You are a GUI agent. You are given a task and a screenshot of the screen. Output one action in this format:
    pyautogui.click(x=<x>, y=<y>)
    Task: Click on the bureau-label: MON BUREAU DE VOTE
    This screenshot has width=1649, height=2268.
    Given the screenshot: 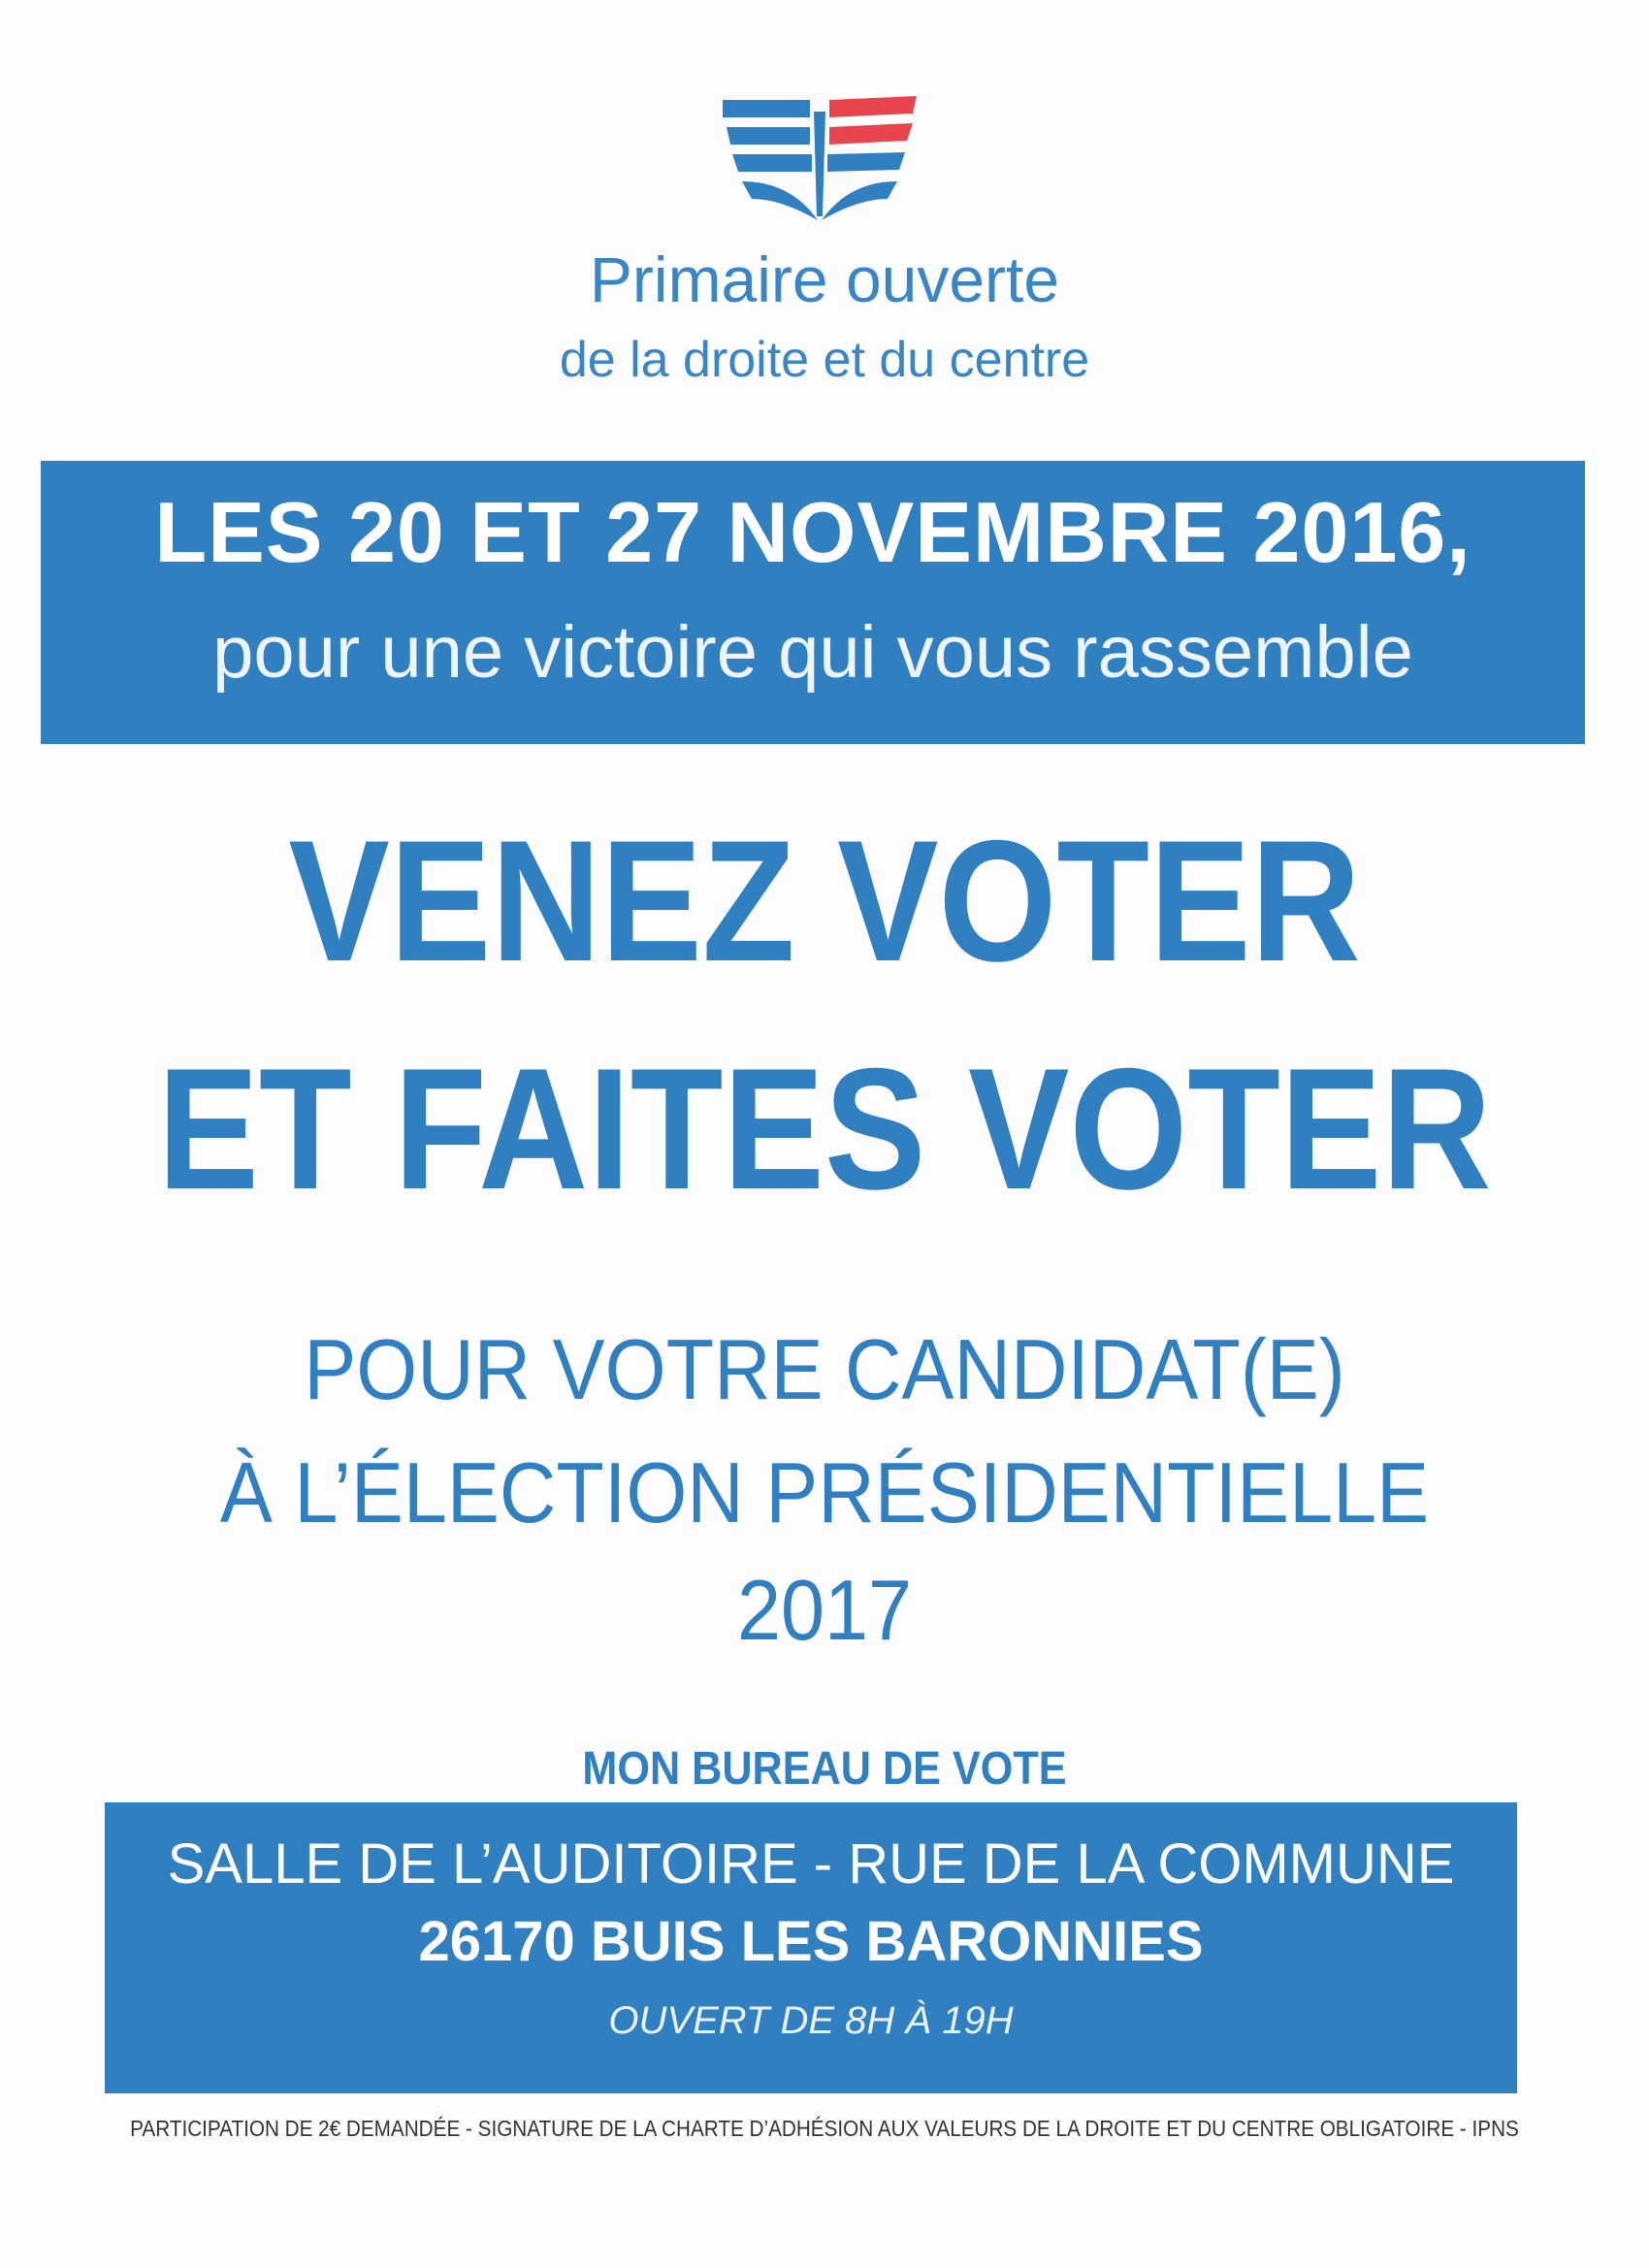 What is the action you would take?
    pyautogui.click(x=824, y=1769)
    